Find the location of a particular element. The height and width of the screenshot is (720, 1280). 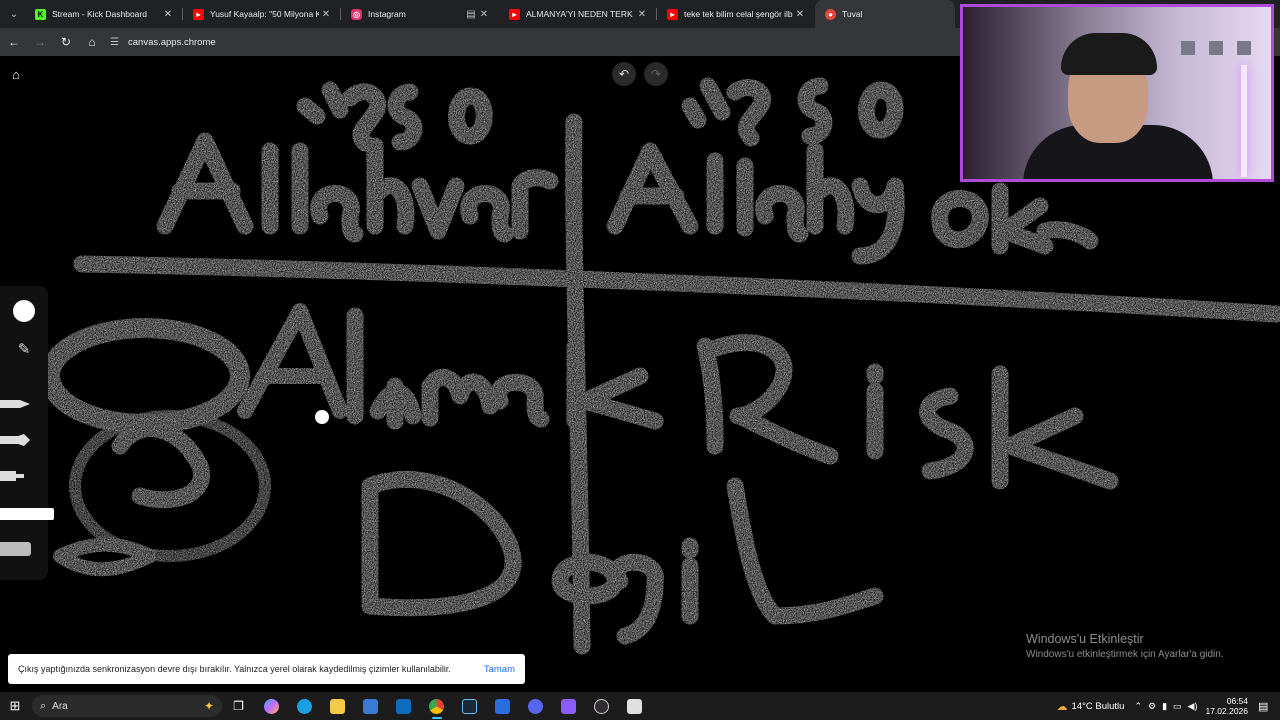

divider-horizontal is located at coordinates (676, 289).